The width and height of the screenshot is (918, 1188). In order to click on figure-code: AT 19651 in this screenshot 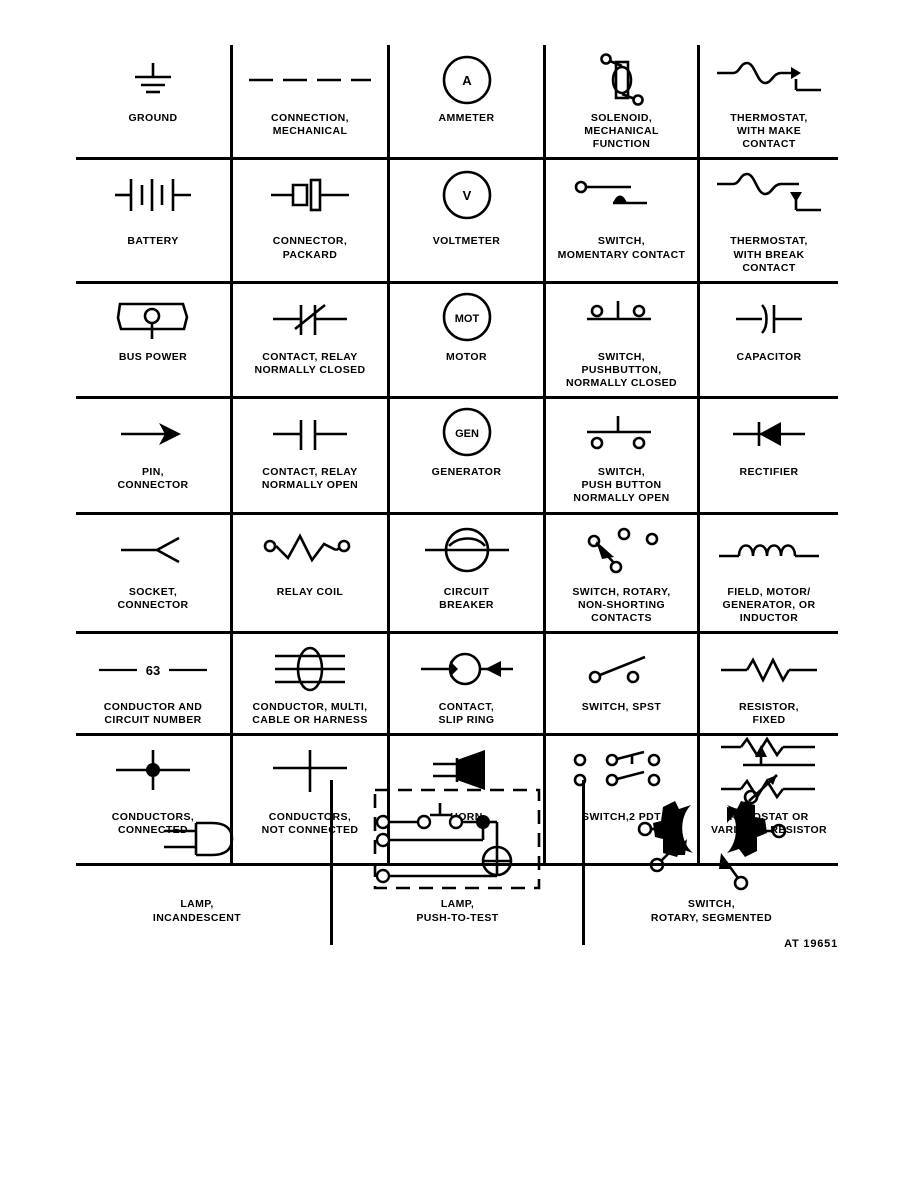, I will do `click(811, 944)`.